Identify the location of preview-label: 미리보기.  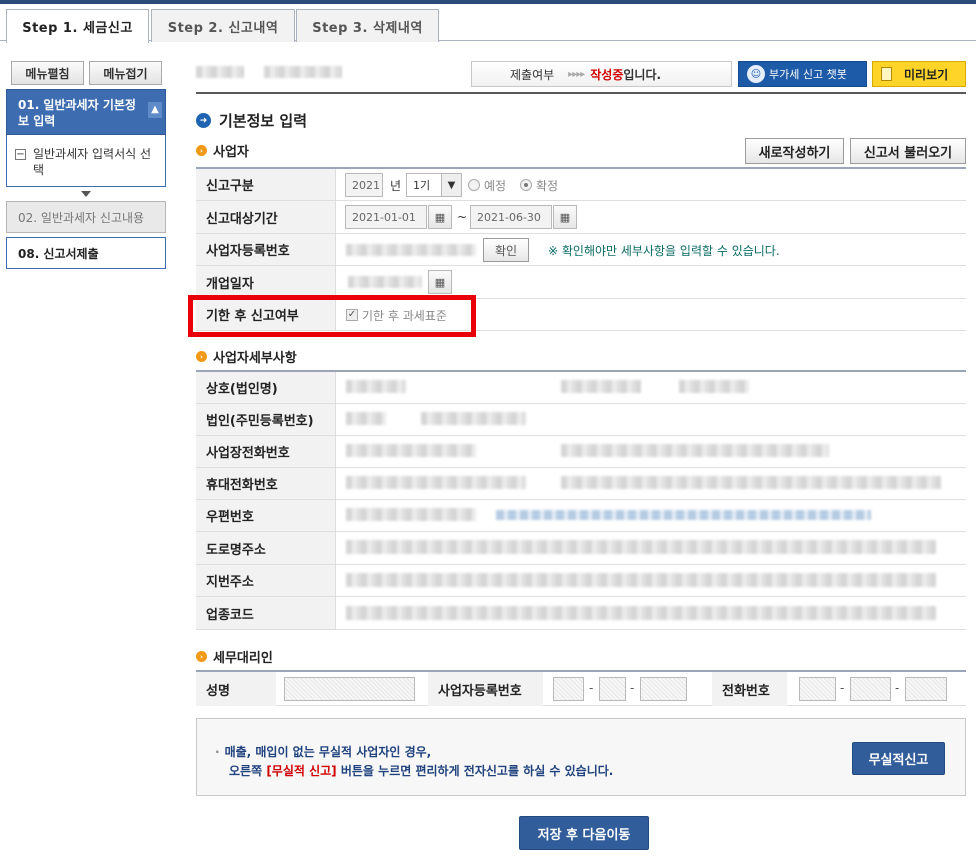
(926, 74).